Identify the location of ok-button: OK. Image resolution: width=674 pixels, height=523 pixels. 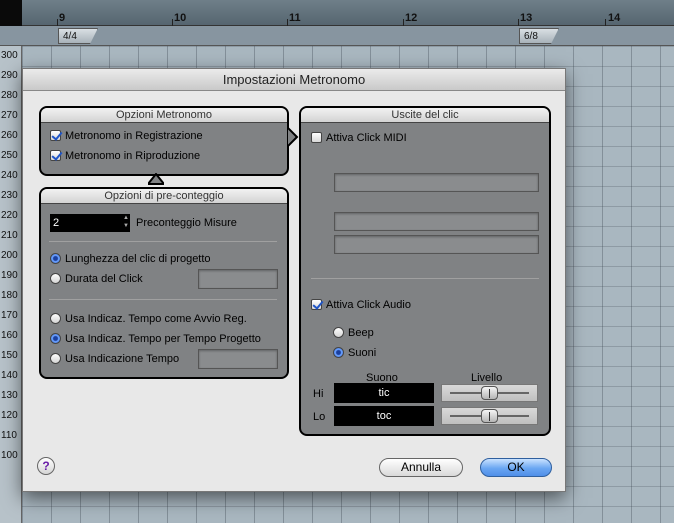
(516, 467).